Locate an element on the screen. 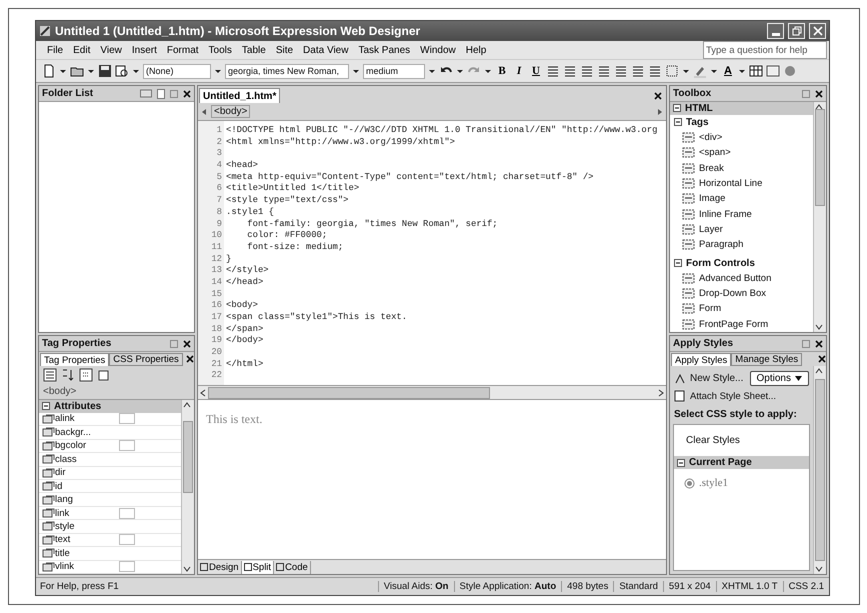 The image size is (867, 613). toolbox-item: Inline Frame is located at coordinates (725, 214).